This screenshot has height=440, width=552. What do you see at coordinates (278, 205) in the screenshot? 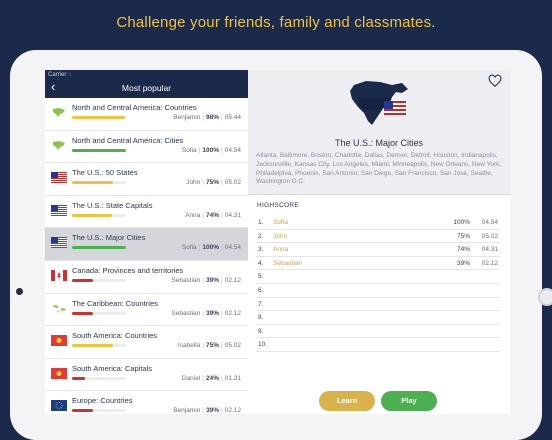
I see `highscore-label: HIGHSCORE` at bounding box center [278, 205].